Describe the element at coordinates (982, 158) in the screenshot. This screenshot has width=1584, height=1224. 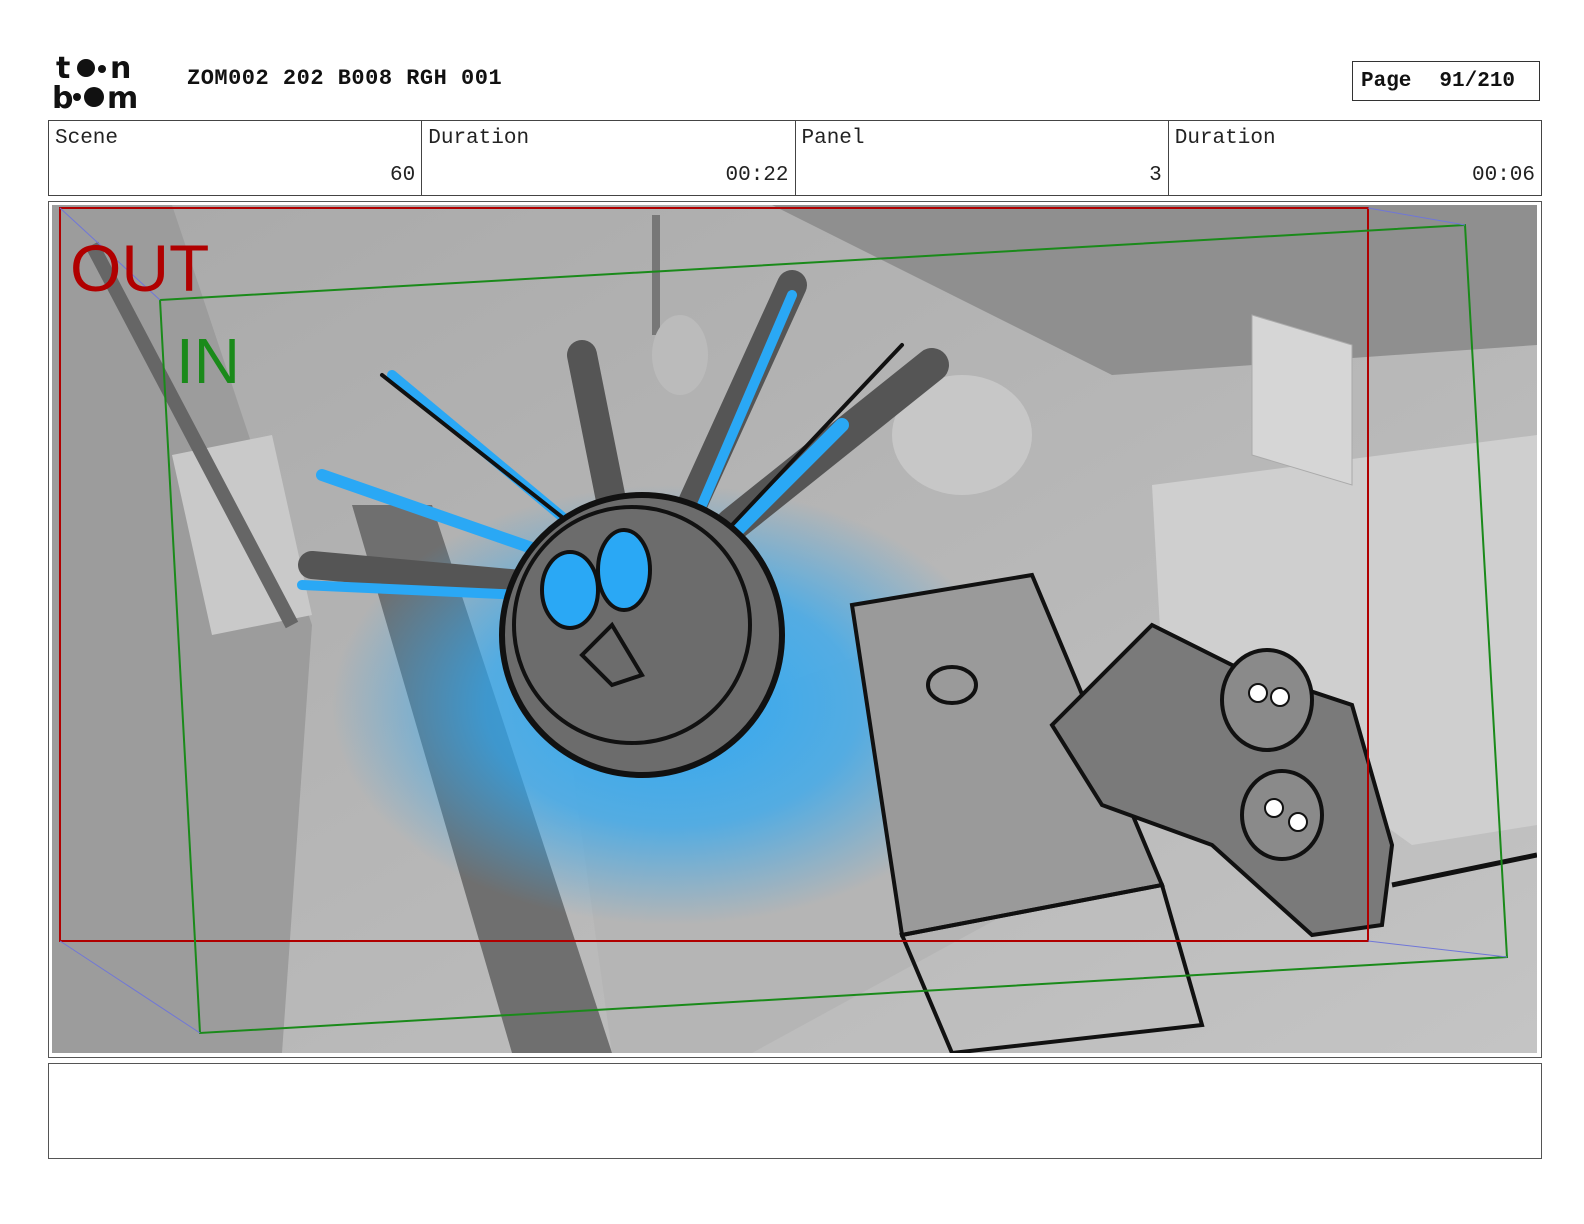
I see `panel-cell: Panel 3` at that location.